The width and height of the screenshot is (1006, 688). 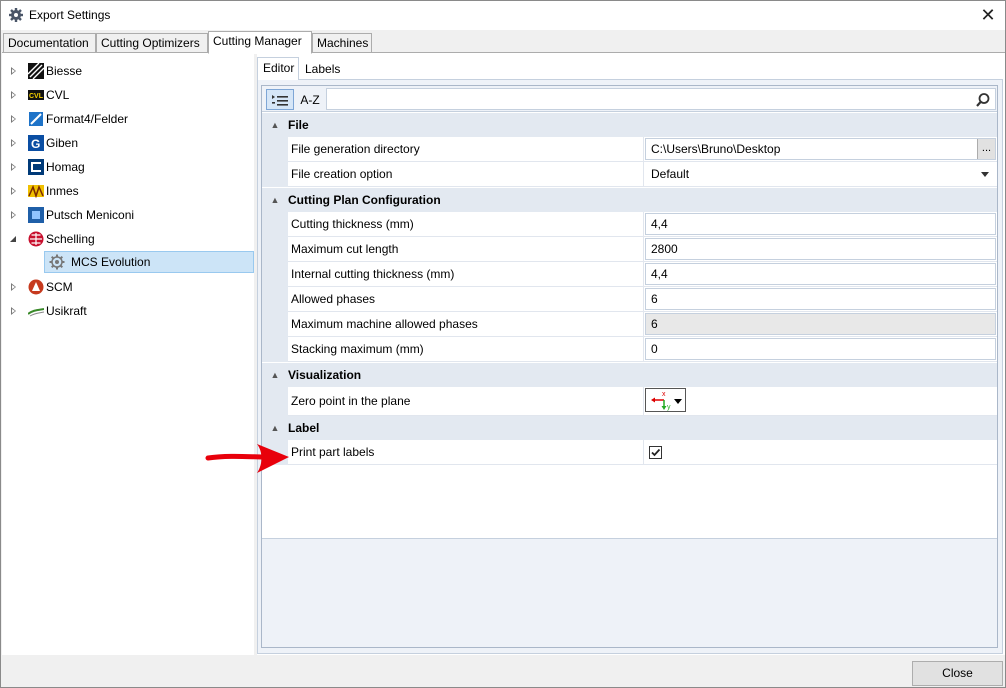 What do you see at coordinates (128, 71) in the screenshot?
I see `tree-item-biesse: Biesse` at bounding box center [128, 71].